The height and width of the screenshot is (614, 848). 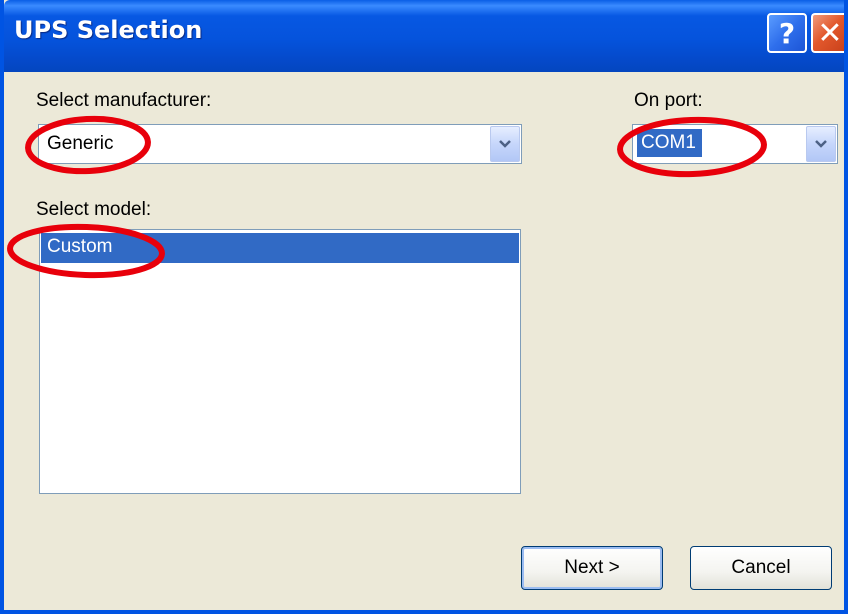 I want to click on manufacturer-value: Generic, so click(x=80, y=143).